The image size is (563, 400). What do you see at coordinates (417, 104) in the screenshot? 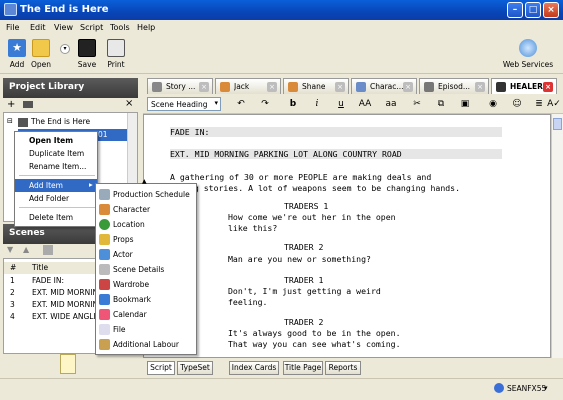
I see `cut-icon: ✂` at bounding box center [417, 104].